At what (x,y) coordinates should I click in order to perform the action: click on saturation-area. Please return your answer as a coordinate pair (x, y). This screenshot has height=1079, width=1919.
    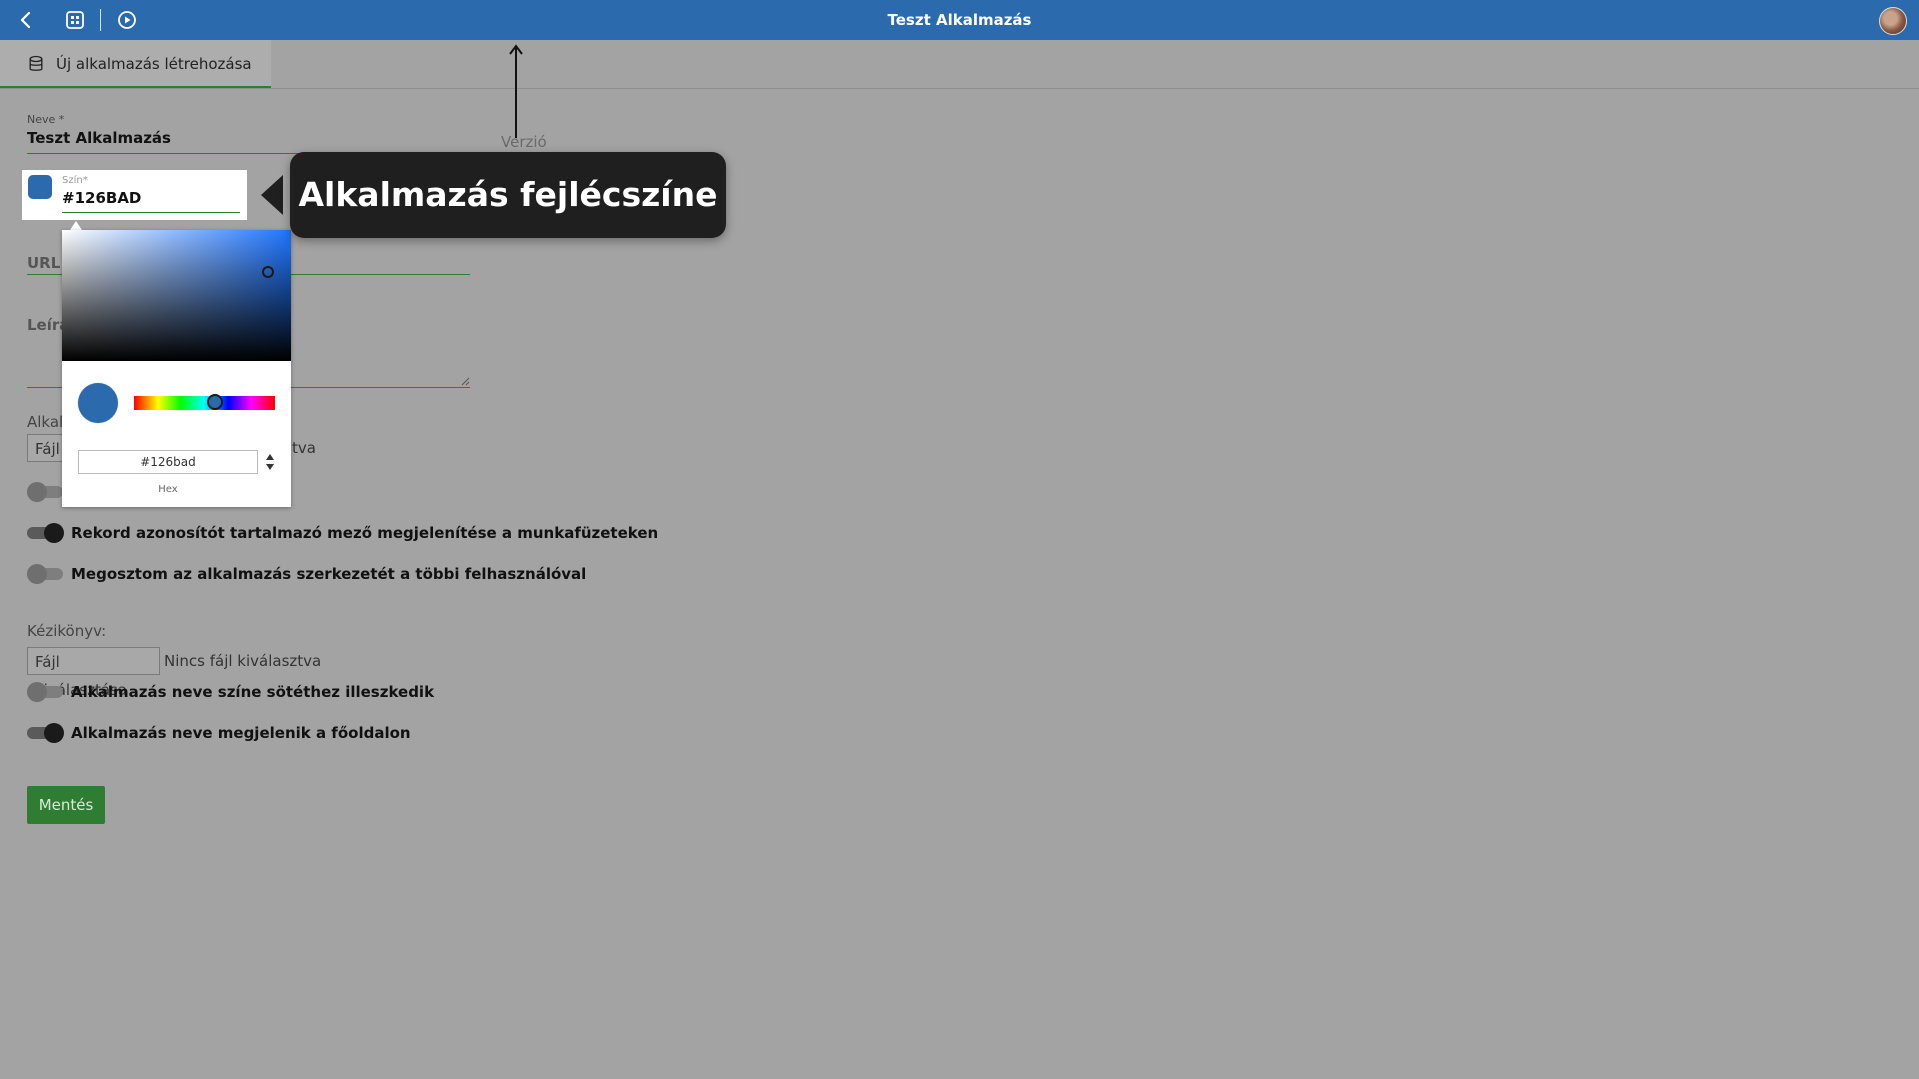
    Looking at the image, I should click on (176, 295).